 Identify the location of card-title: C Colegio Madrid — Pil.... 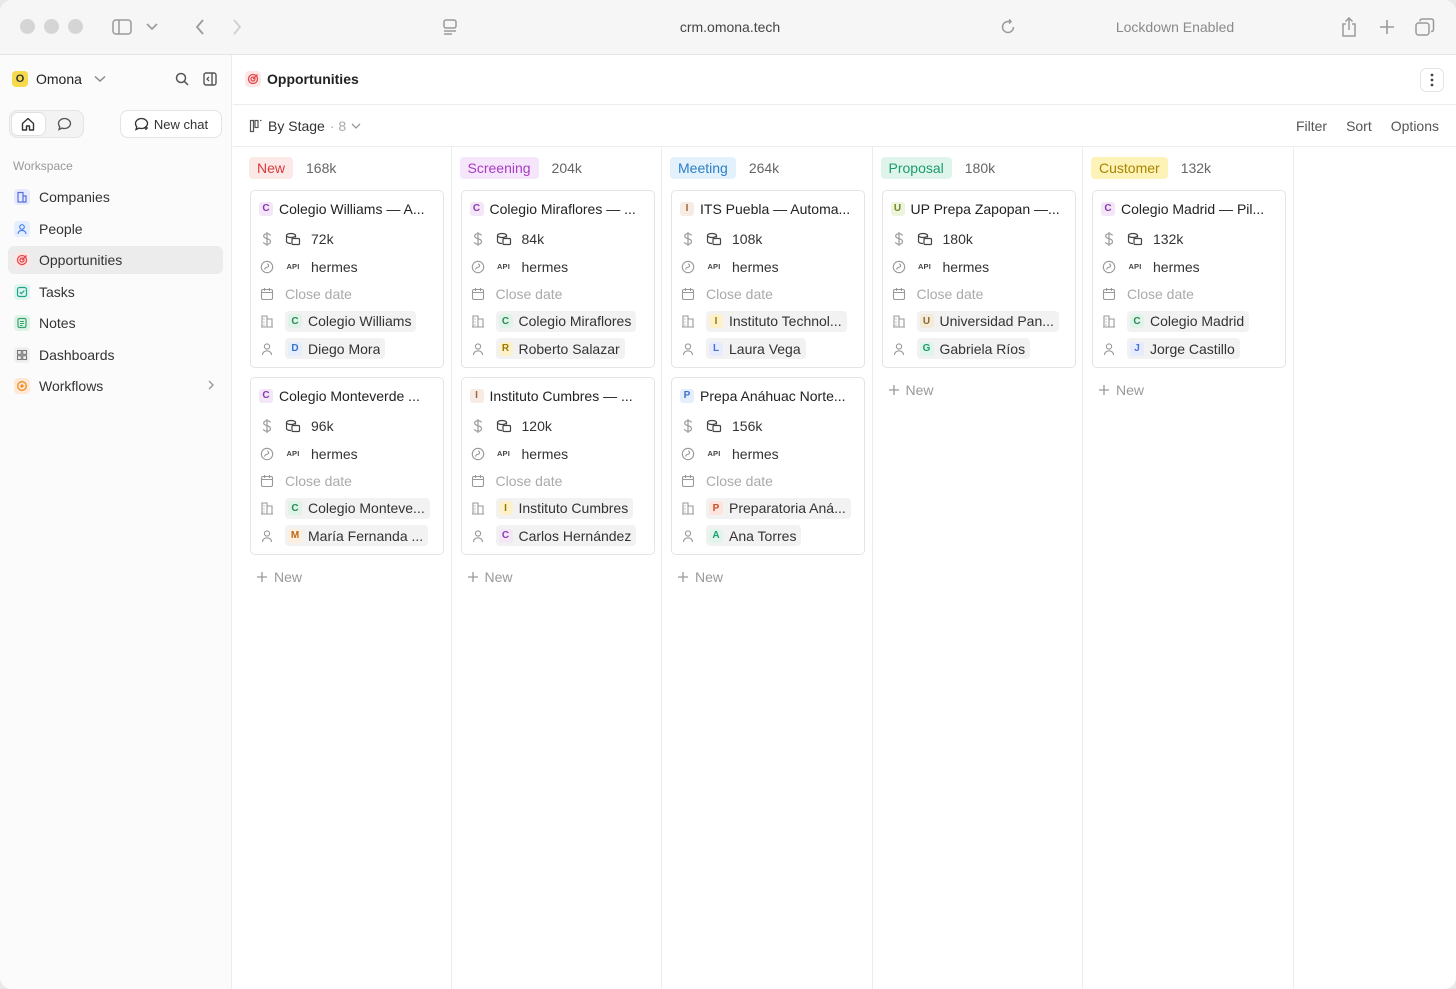
(1191, 208).